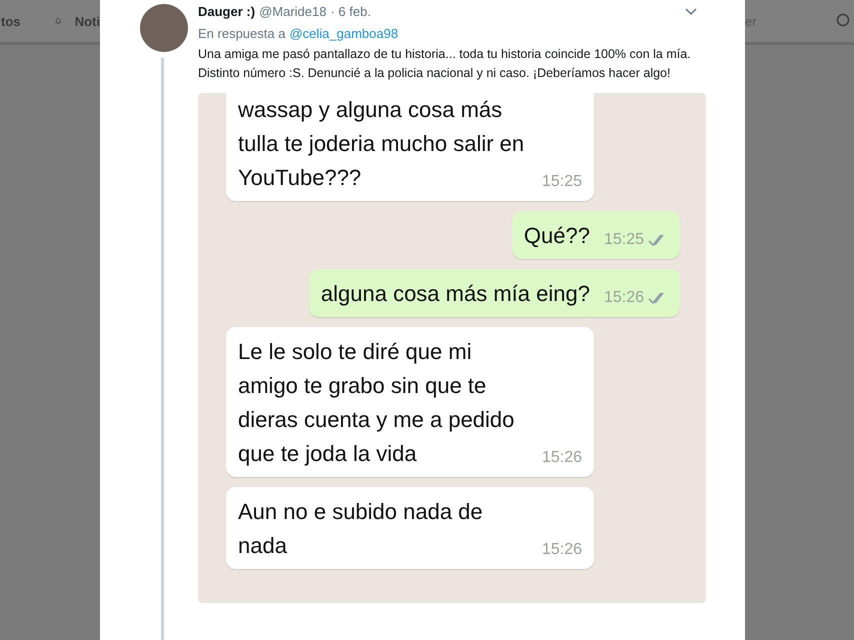 This screenshot has width=854, height=640. What do you see at coordinates (361, 529) in the screenshot?
I see `message-text: Aun no e subido nada de nada` at bounding box center [361, 529].